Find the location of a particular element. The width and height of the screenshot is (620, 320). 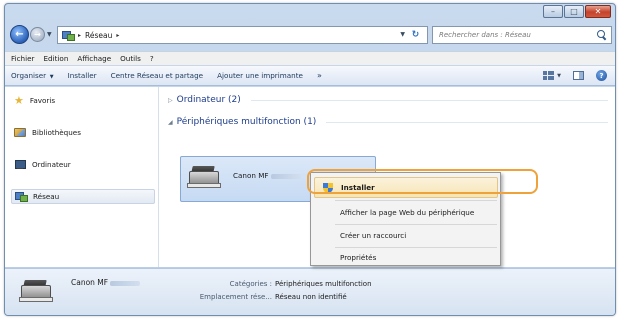

search-input: Rechercher dans : Réseau is located at coordinates (522, 35).